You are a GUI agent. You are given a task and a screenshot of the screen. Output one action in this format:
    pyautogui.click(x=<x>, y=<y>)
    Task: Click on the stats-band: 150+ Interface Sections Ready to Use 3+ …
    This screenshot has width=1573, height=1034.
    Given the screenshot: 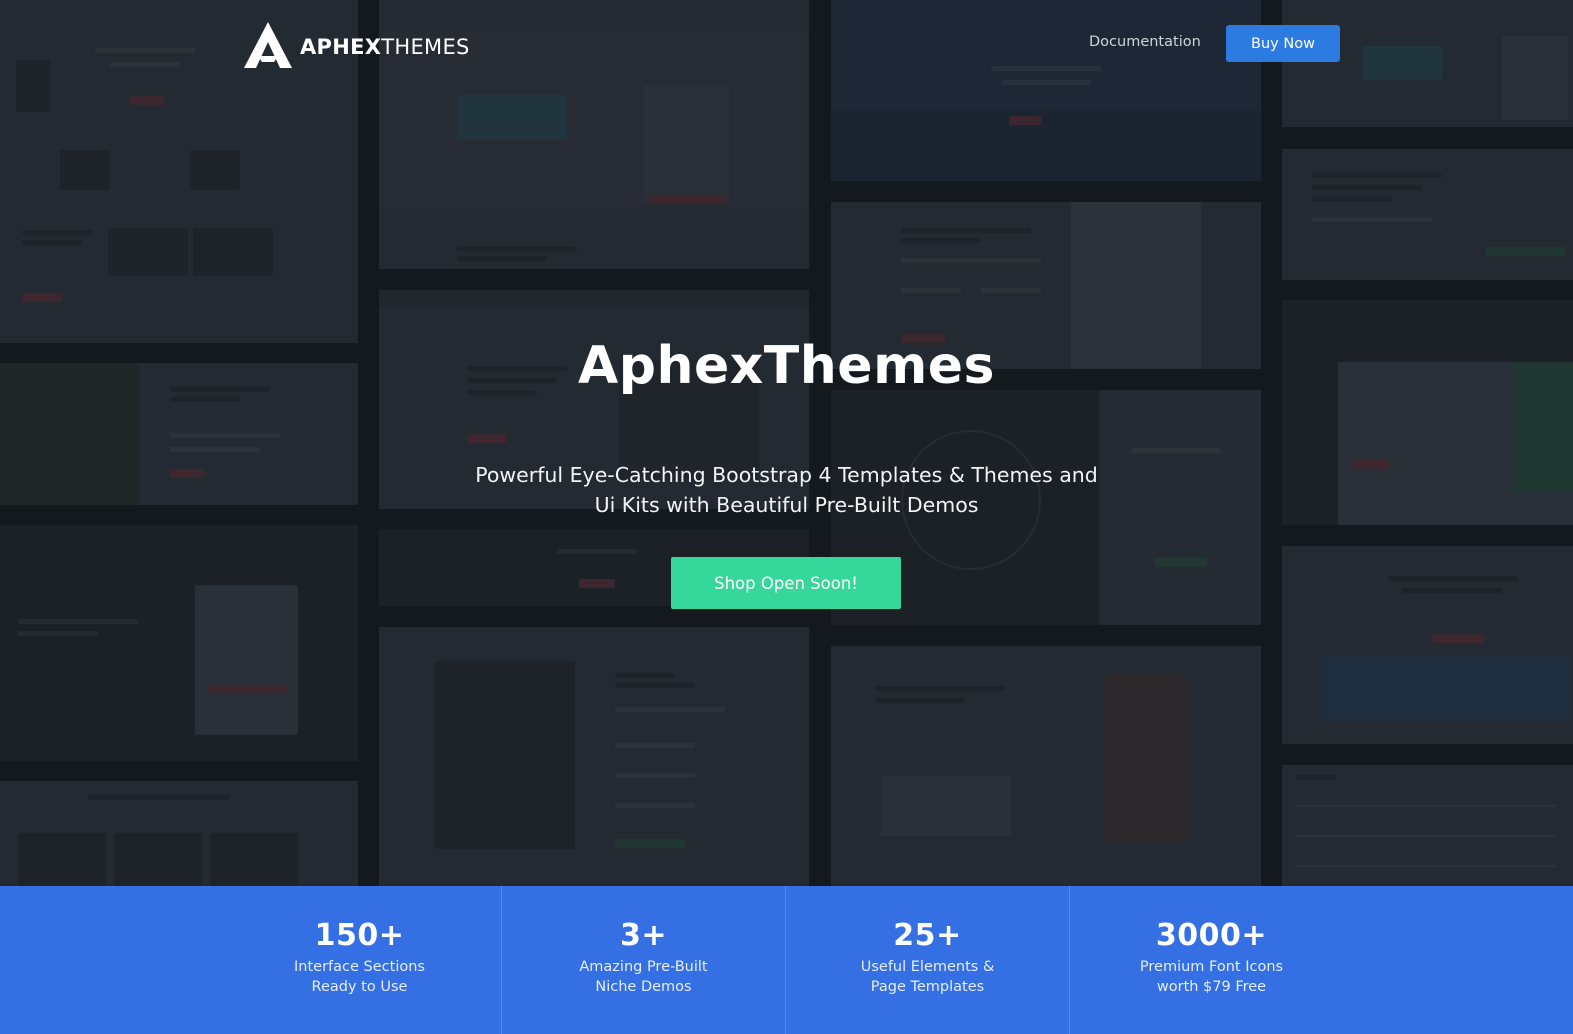 What is the action you would take?
    pyautogui.click(x=786, y=960)
    